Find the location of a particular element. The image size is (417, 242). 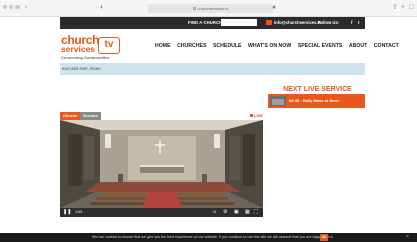

extension-icon: ● is located at coordinates (274, 8).